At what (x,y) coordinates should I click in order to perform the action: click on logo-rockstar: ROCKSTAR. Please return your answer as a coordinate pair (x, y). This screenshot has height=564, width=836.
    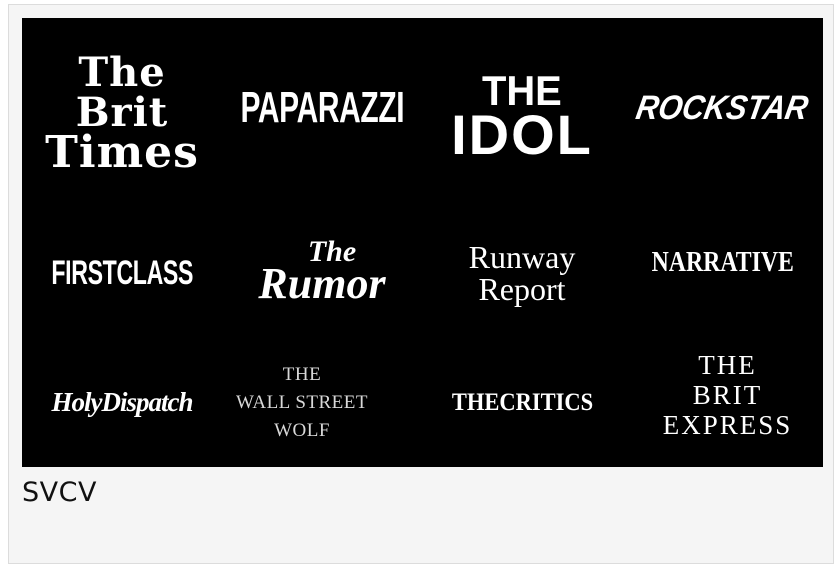
    Looking at the image, I should click on (722, 107).